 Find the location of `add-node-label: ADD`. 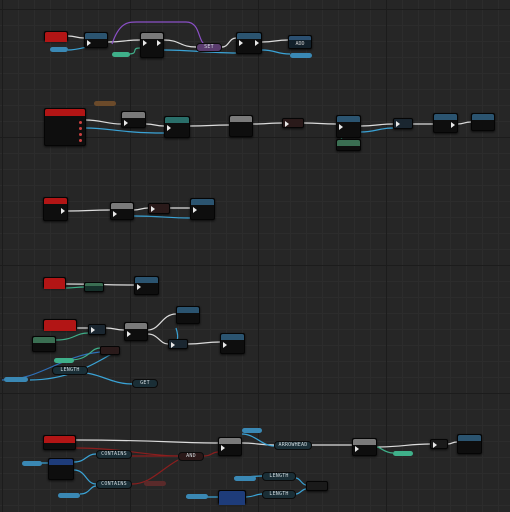

add-node-label: ADD is located at coordinates (300, 44).